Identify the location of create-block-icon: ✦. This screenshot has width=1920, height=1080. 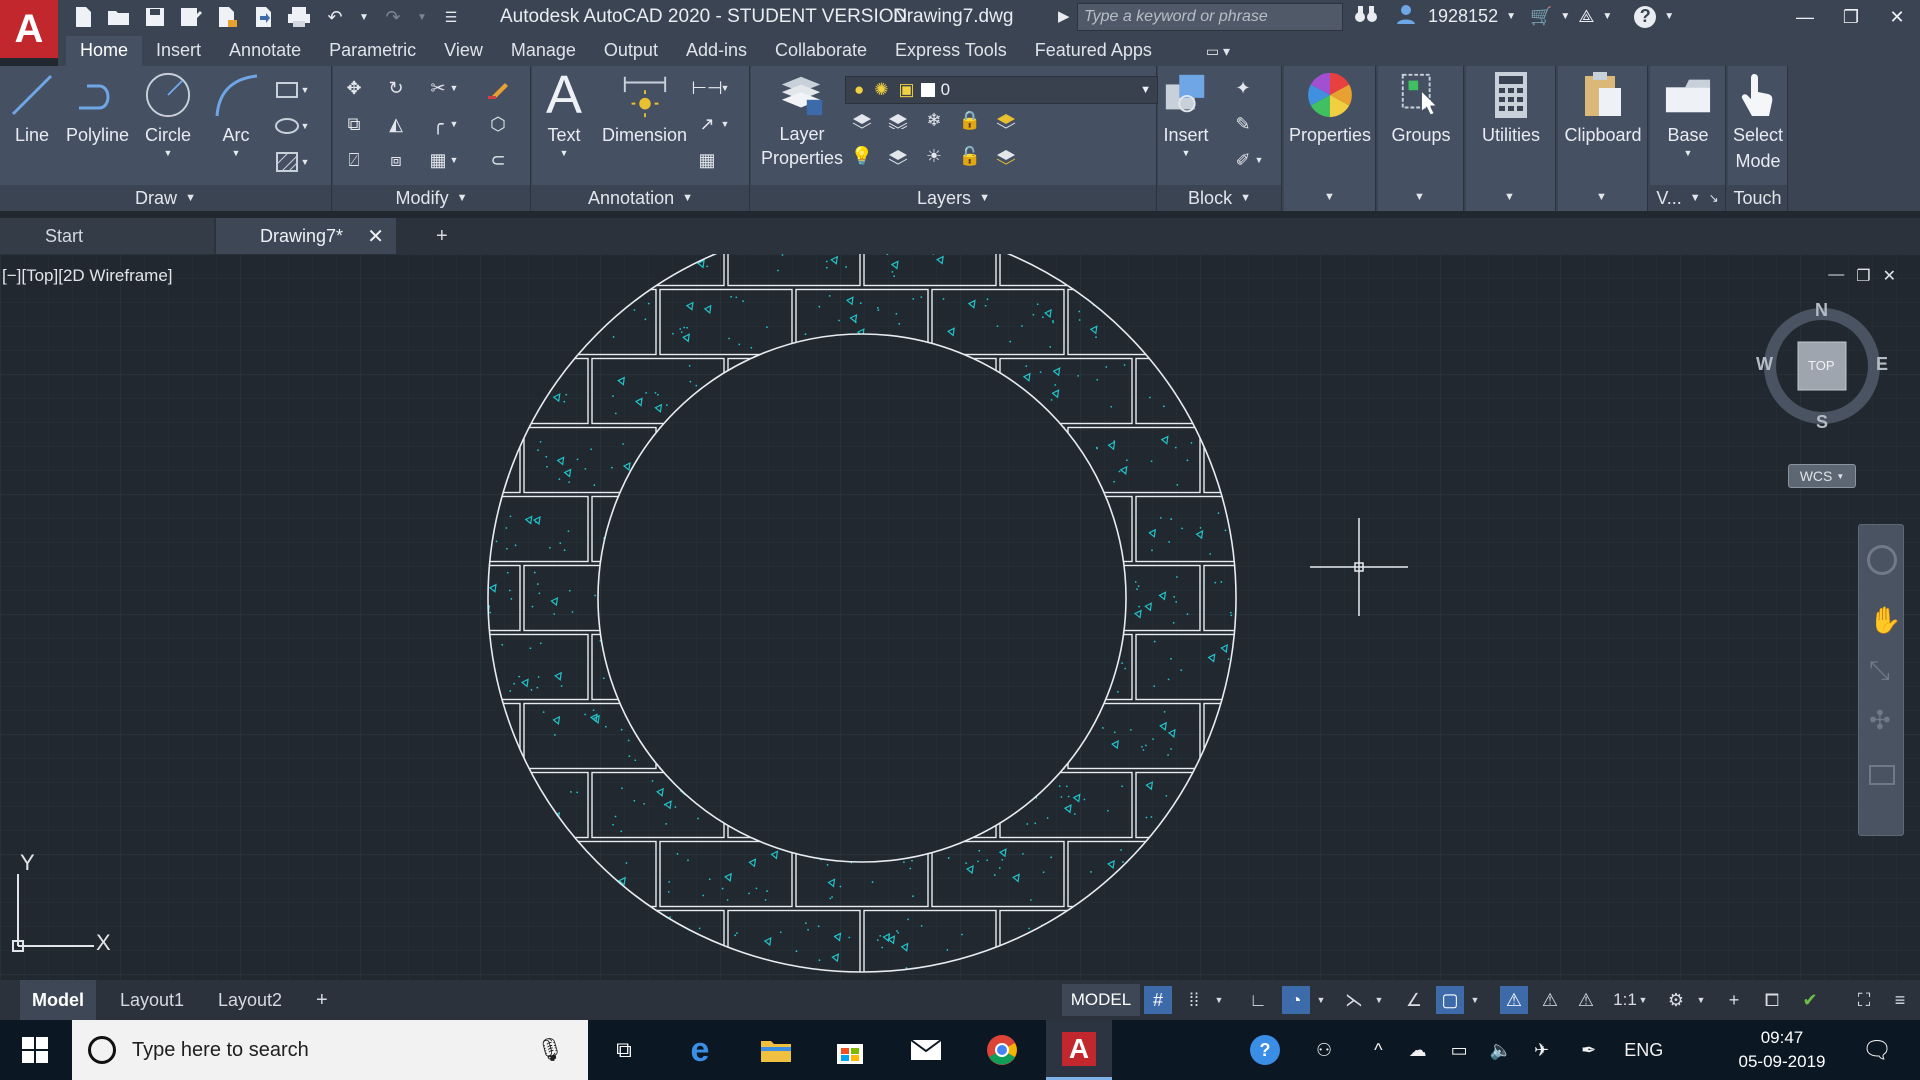
(1243, 88).